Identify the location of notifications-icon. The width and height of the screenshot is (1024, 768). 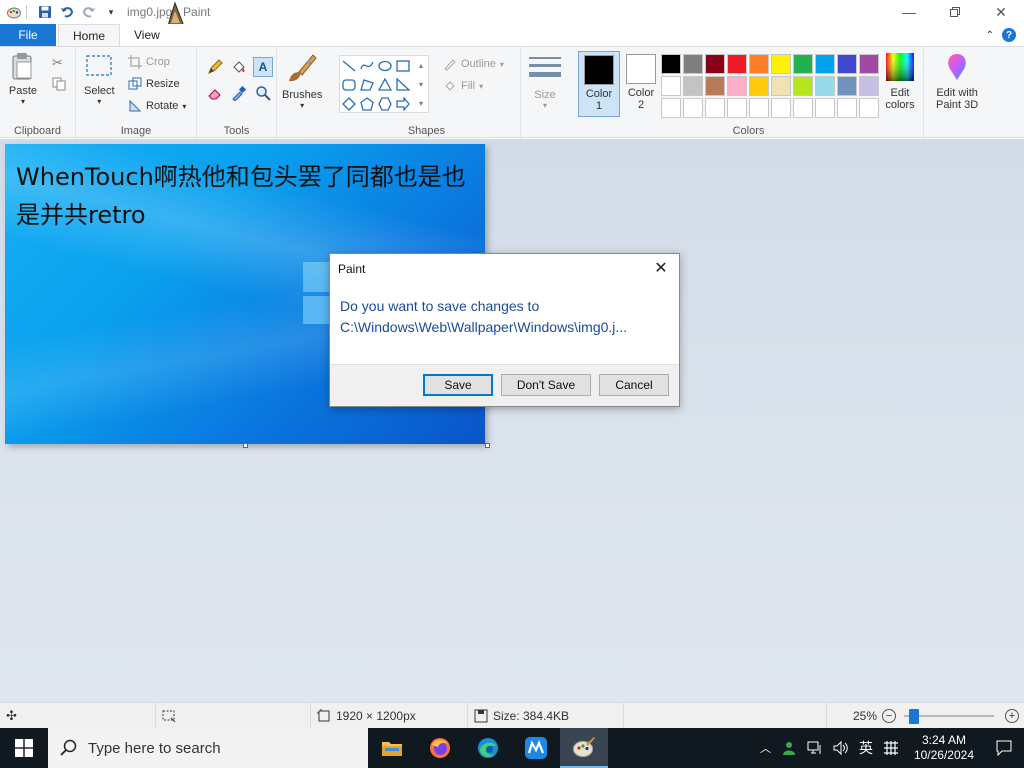
(1004, 748).